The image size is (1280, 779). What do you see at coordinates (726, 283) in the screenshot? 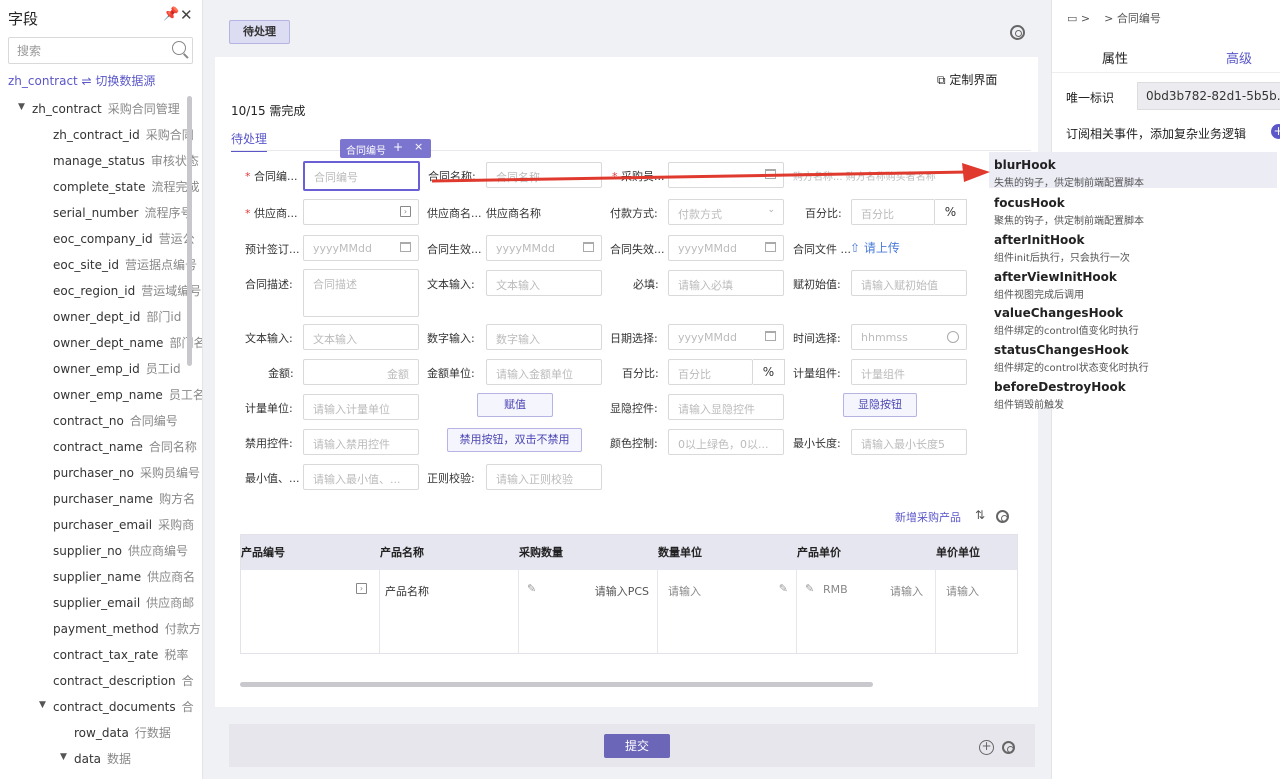
I see `required-input: 请输入必填` at bounding box center [726, 283].